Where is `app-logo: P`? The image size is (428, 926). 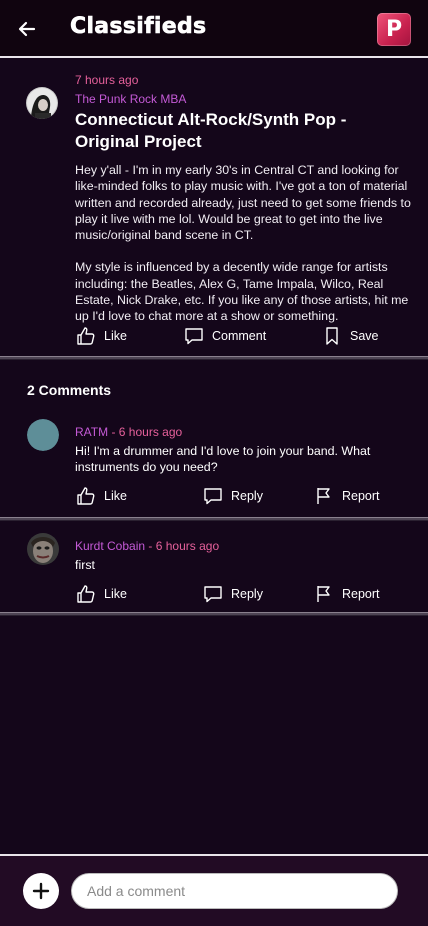
app-logo: P is located at coordinates (394, 29).